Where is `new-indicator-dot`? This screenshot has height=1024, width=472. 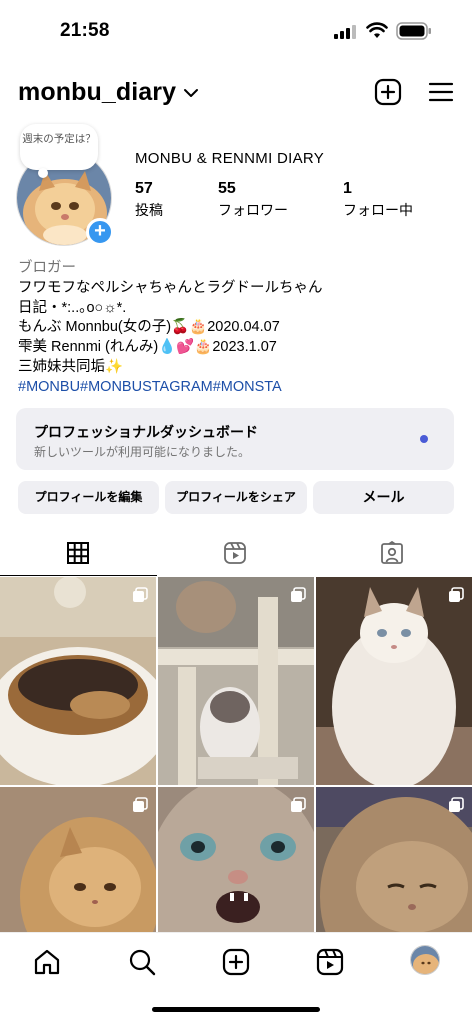 new-indicator-dot is located at coordinates (424, 439).